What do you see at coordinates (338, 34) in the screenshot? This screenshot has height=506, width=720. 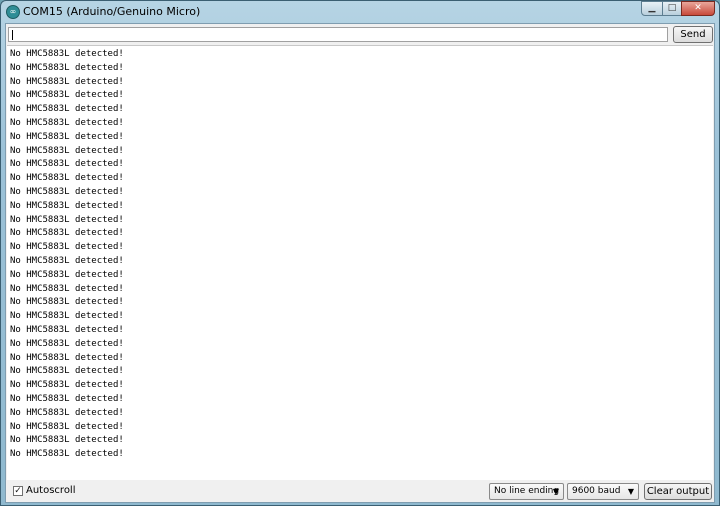 I see `serial-input-field` at bounding box center [338, 34].